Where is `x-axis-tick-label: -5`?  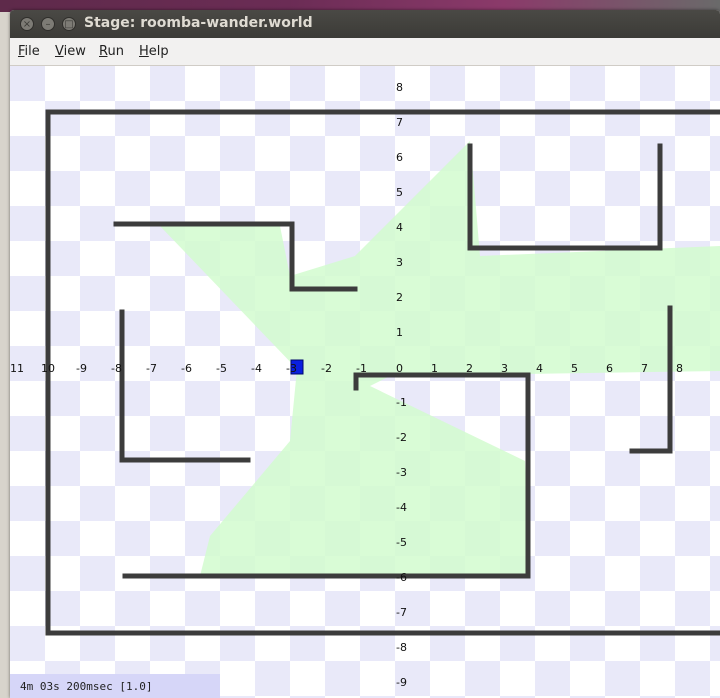 x-axis-tick-label: -5 is located at coordinates (221, 368).